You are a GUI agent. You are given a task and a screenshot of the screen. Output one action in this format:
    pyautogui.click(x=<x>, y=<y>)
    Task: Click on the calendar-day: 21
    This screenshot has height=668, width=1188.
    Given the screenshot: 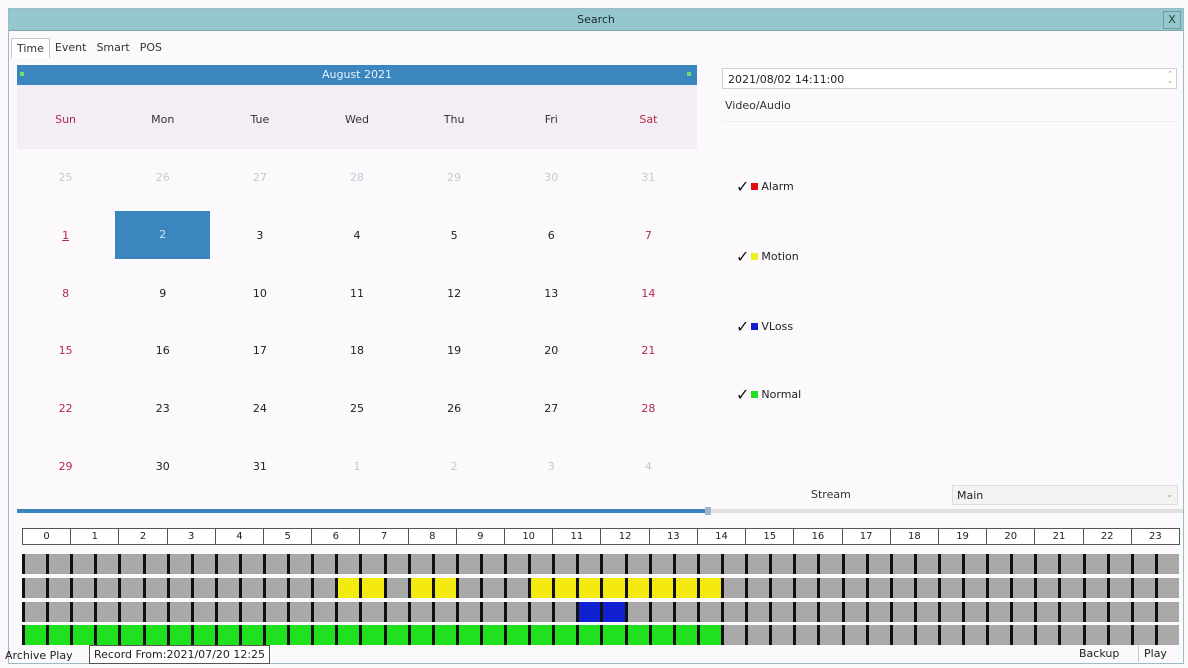 What is the action you would take?
    pyautogui.click(x=648, y=351)
    